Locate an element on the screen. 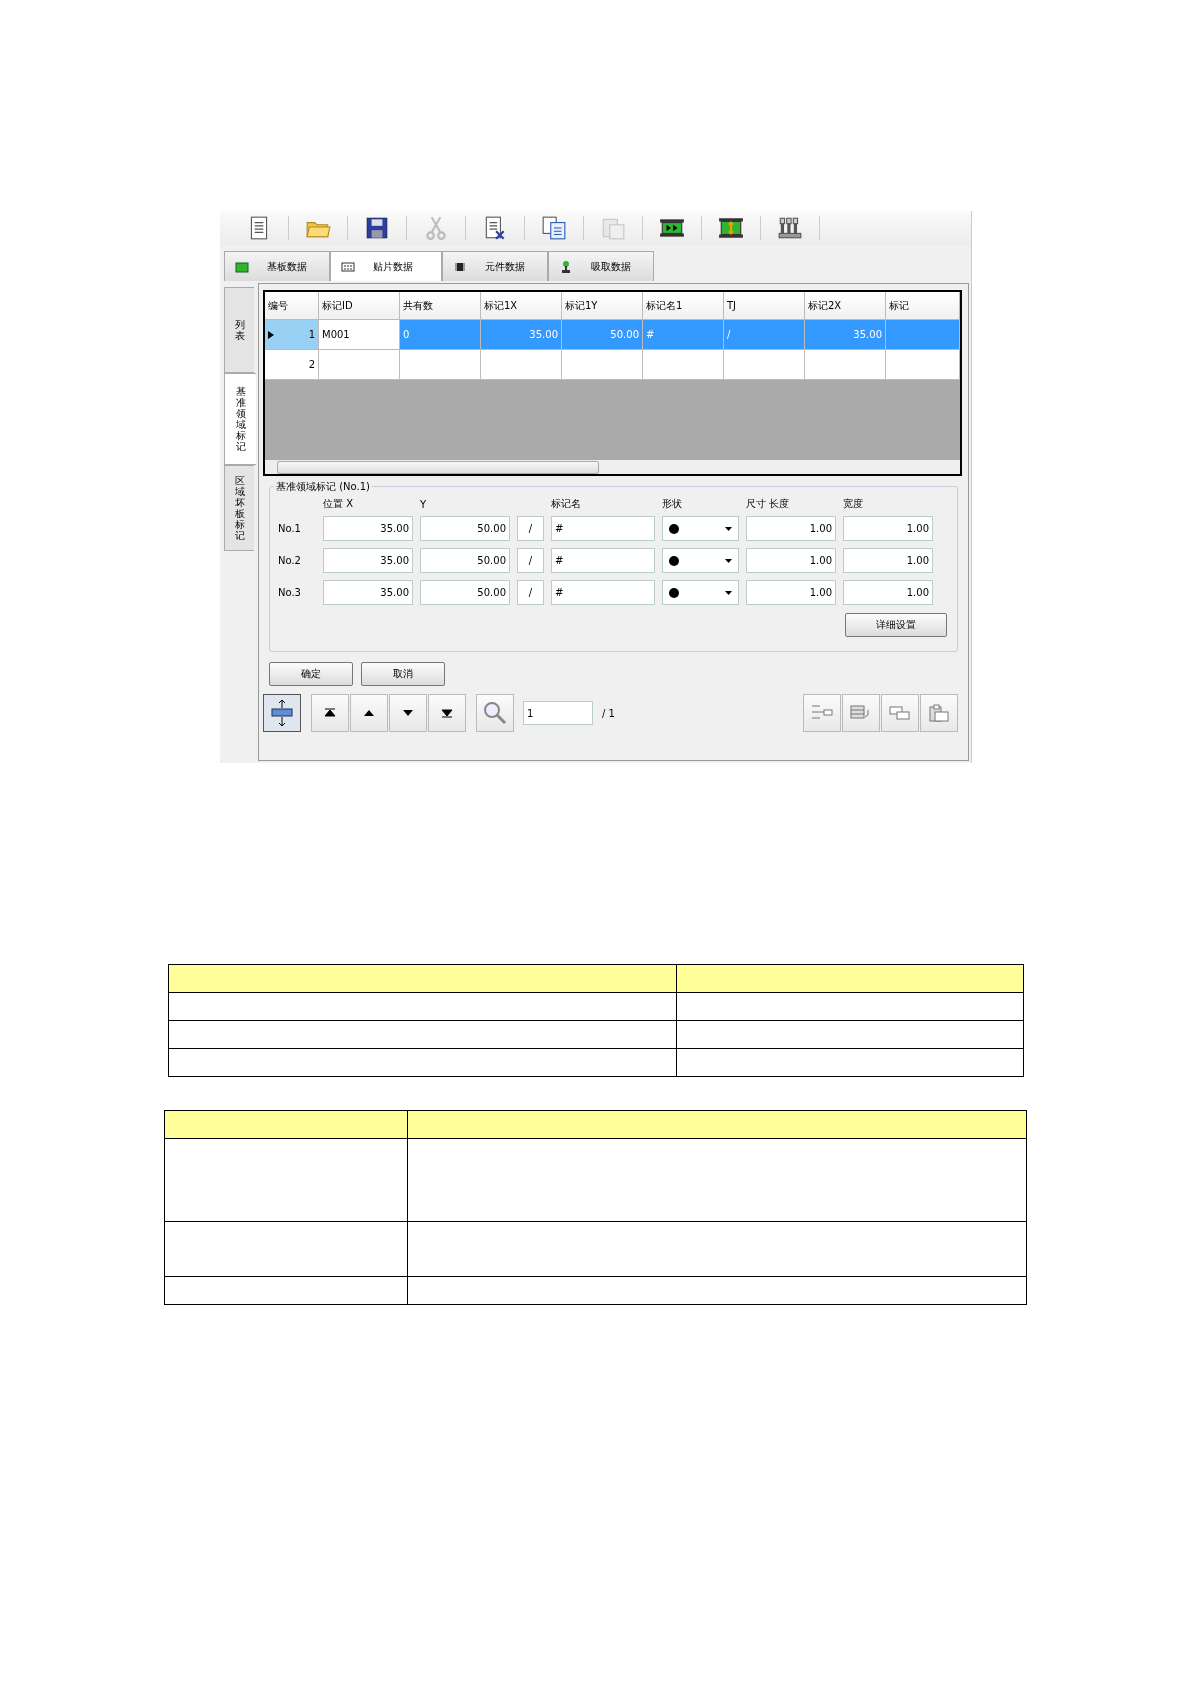 Image resolution: width=1191 pixels, height=1684 pixels. field-label: 标记名 is located at coordinates (566, 504).